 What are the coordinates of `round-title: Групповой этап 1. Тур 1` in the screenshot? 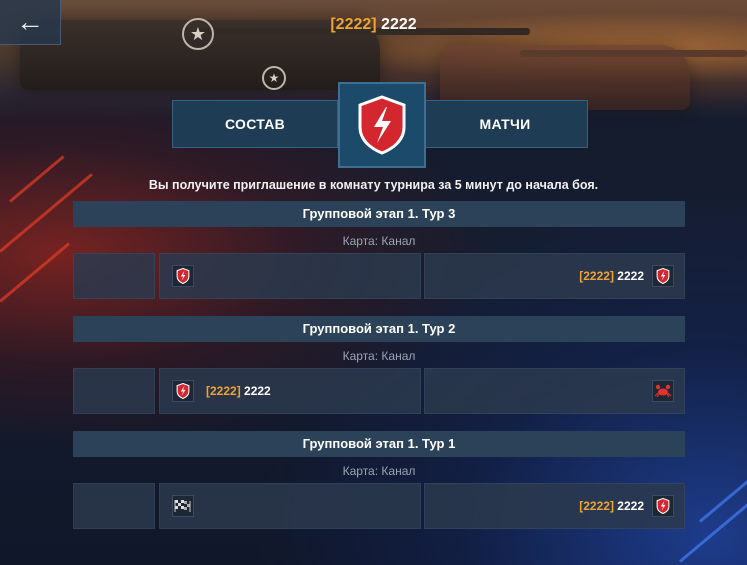 It's located at (379, 444).